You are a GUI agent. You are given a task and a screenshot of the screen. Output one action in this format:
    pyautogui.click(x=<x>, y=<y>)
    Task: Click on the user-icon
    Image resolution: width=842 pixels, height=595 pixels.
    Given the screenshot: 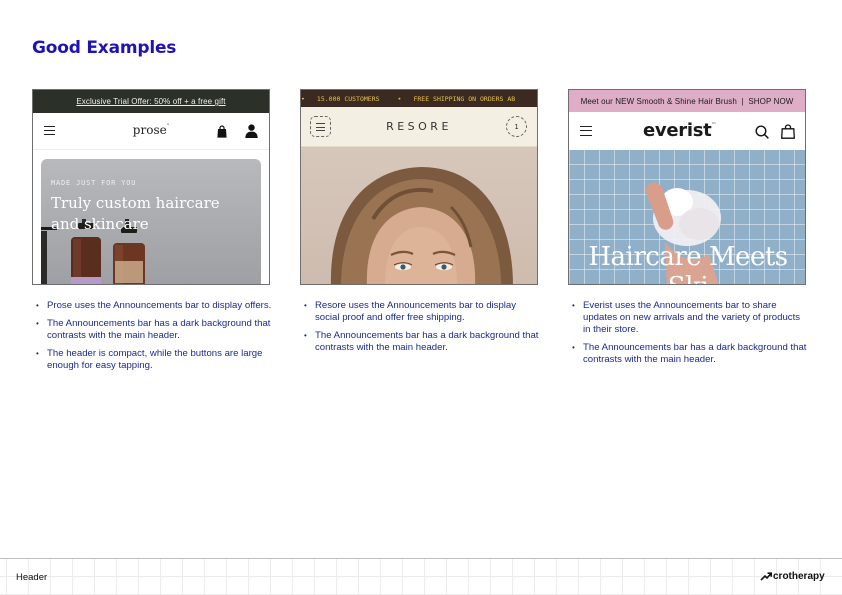 What is the action you would take?
    pyautogui.click(x=251, y=131)
    